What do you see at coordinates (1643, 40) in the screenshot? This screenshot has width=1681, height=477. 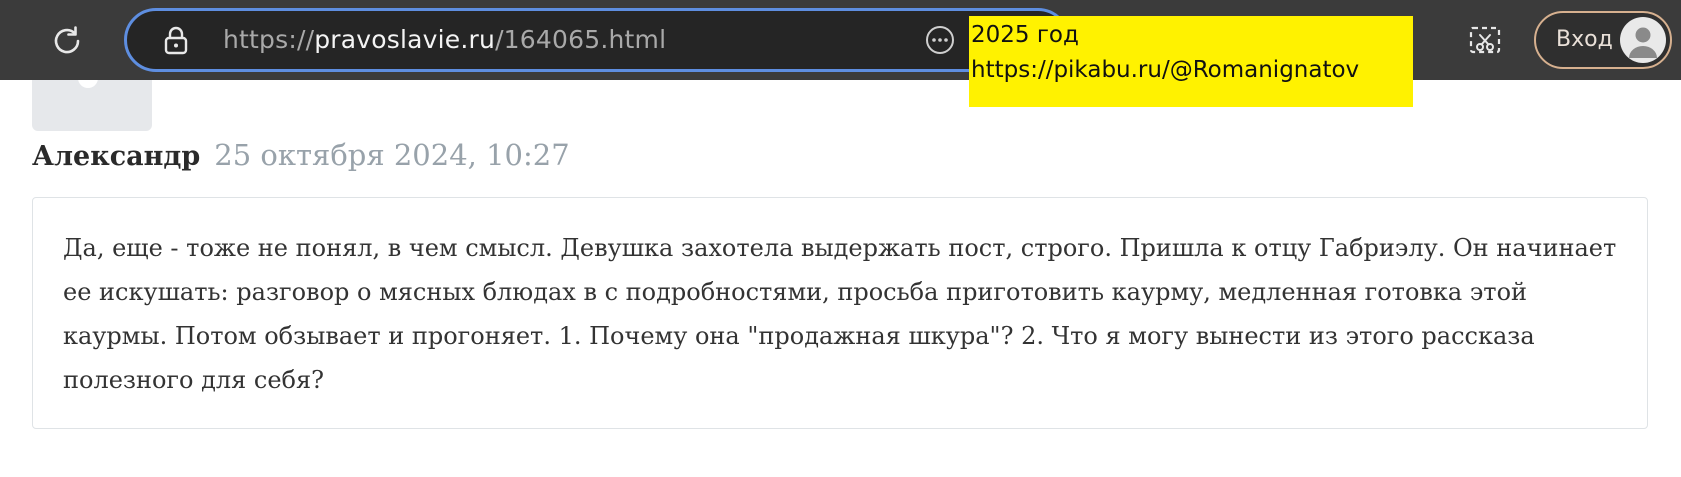 I see `profile-avatar-icon` at bounding box center [1643, 40].